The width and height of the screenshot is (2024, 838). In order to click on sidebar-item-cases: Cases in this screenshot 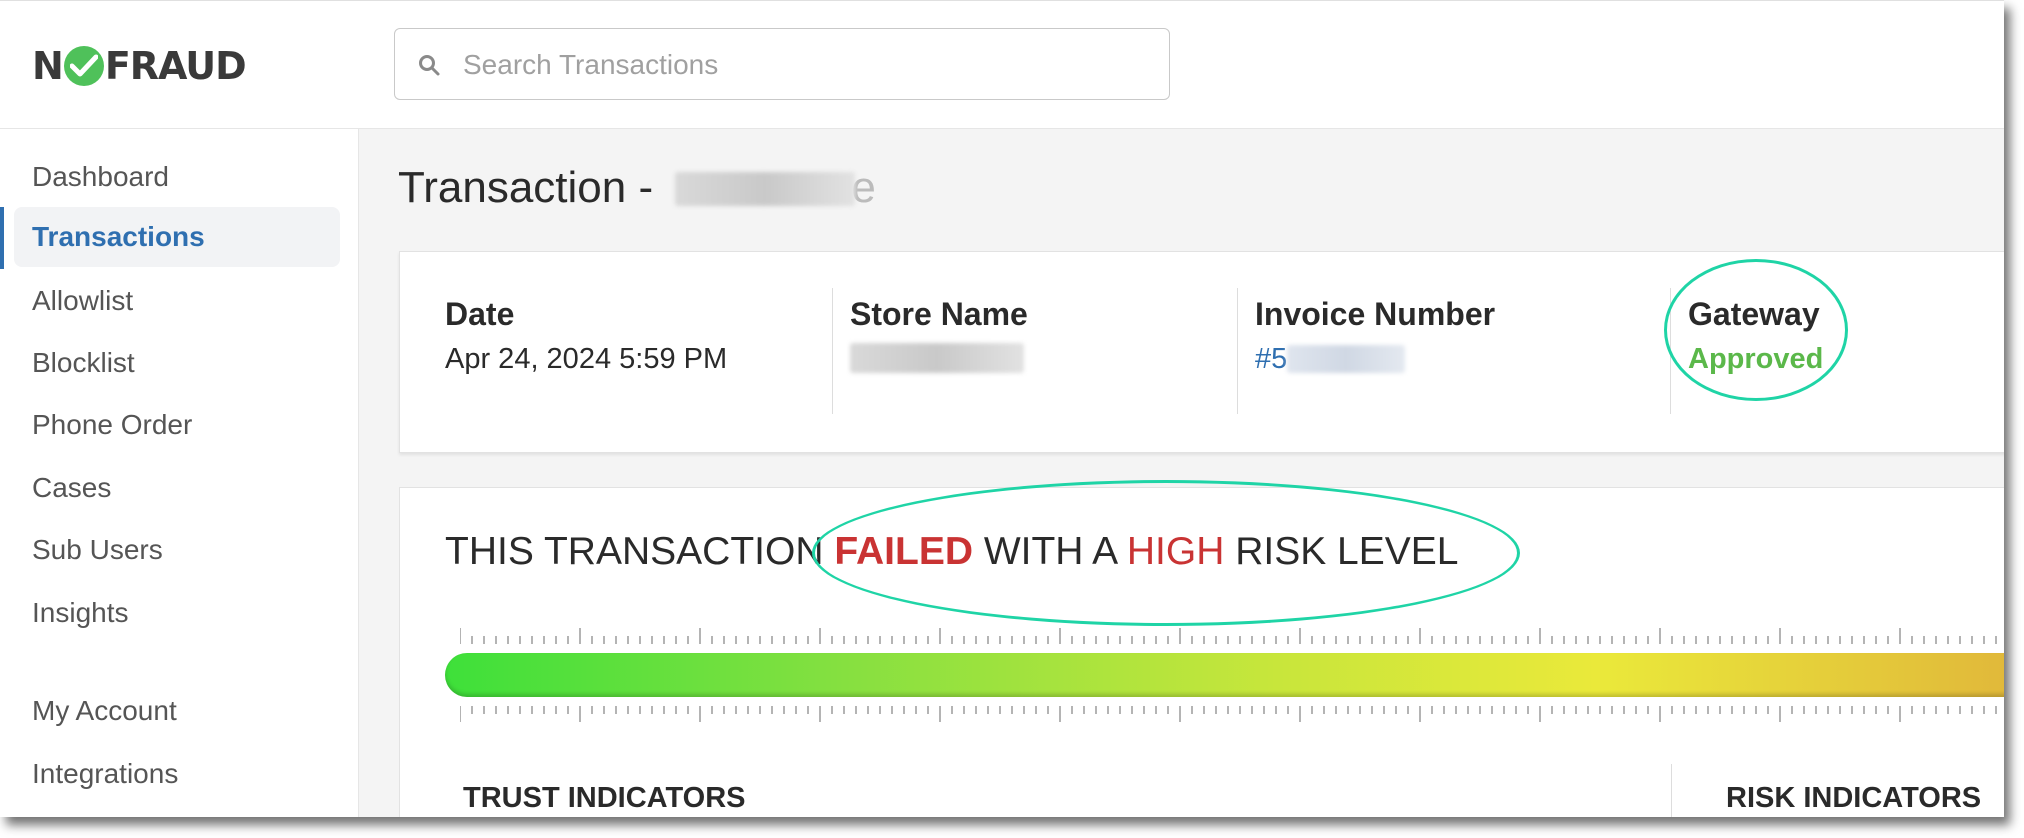, I will do `click(177, 488)`.